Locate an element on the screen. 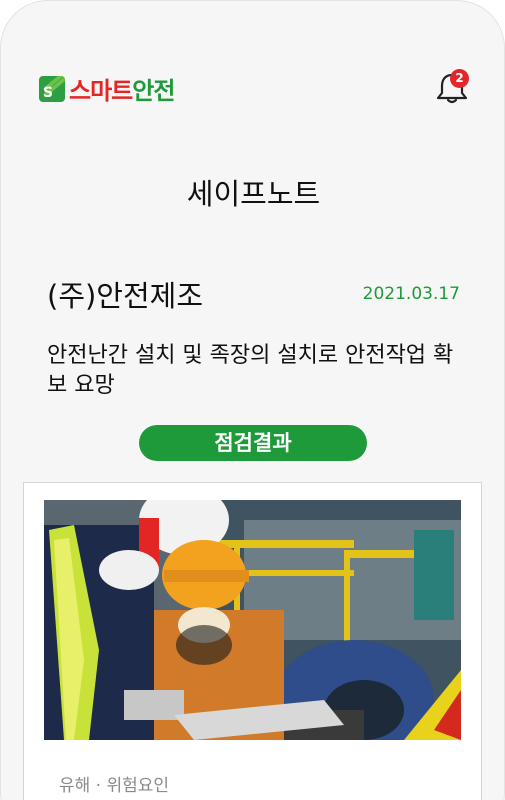  logo-mark-icon: S is located at coordinates (52, 88).